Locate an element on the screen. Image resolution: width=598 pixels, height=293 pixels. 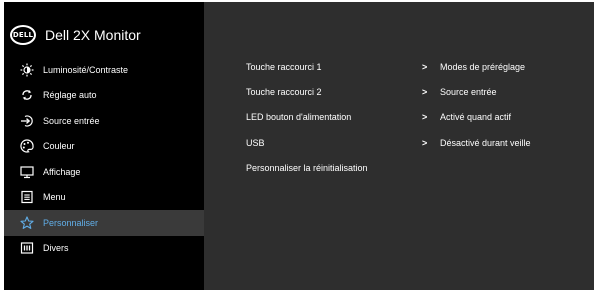
menu-icon is located at coordinates (27, 197).